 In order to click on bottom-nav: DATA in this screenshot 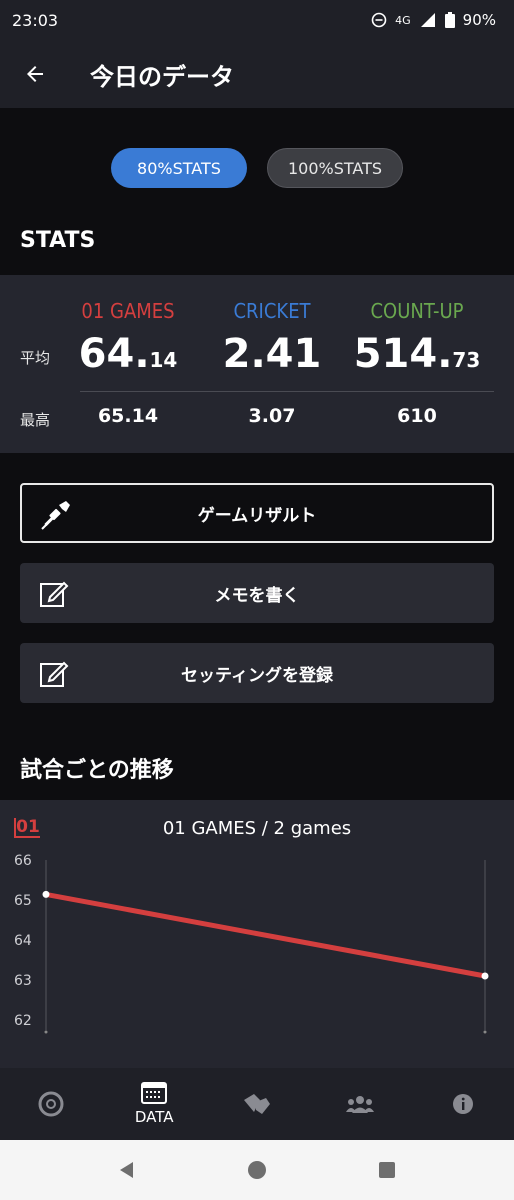, I will do `click(257, 1104)`.